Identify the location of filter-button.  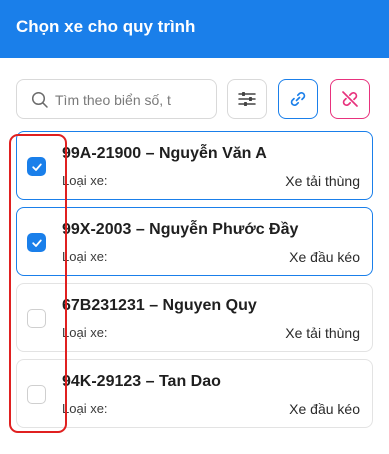
(247, 99).